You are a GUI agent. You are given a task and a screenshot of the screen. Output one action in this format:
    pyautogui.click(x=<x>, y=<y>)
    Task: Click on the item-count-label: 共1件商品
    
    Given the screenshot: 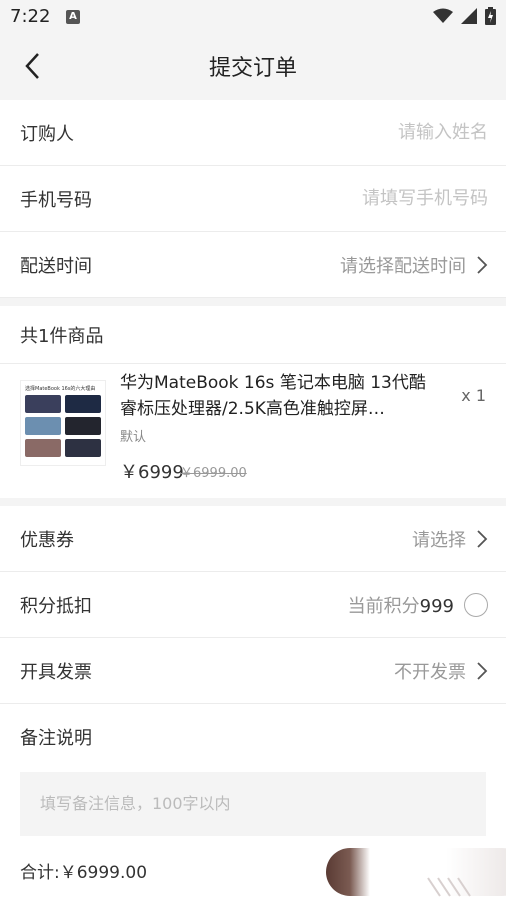 What is the action you would take?
    pyautogui.click(x=253, y=335)
    